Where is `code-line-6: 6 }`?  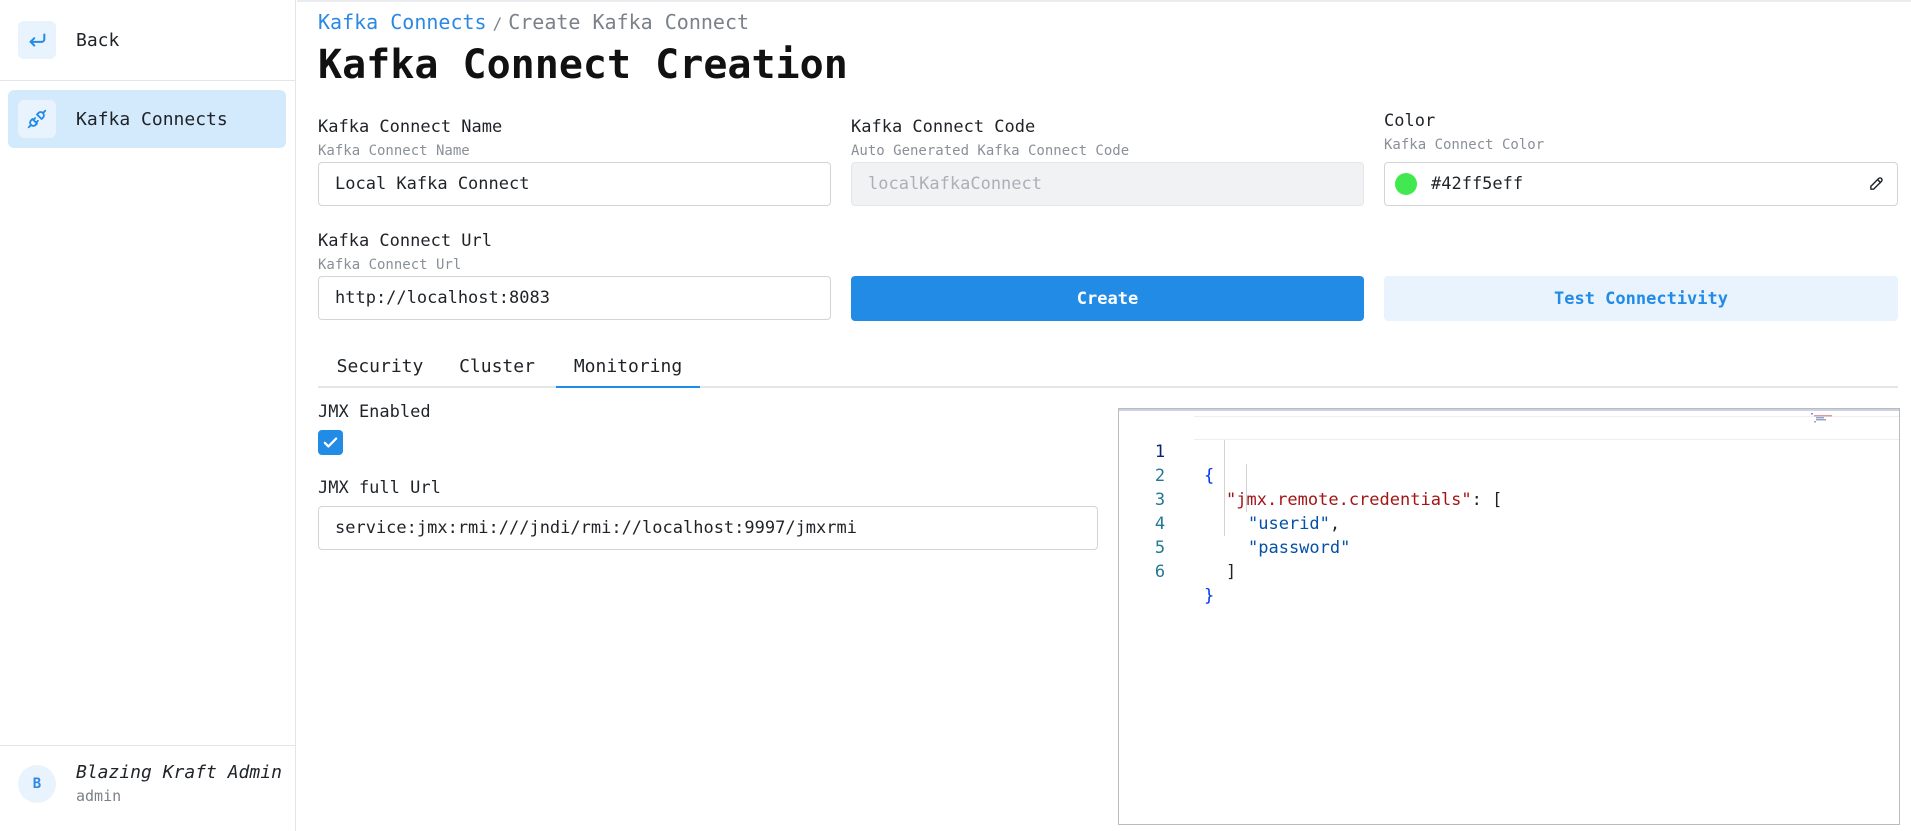 code-line-6: 6 } is located at coordinates (1509, 571).